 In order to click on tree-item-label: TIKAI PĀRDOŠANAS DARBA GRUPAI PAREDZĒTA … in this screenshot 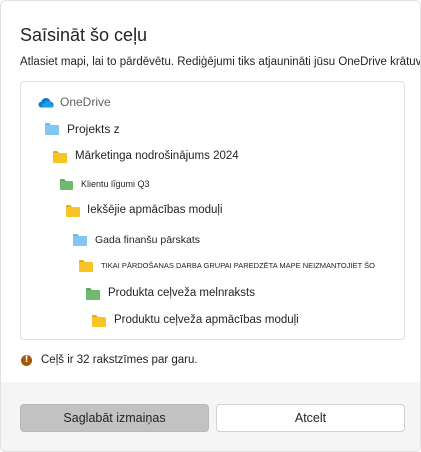, I will do `click(238, 266)`.